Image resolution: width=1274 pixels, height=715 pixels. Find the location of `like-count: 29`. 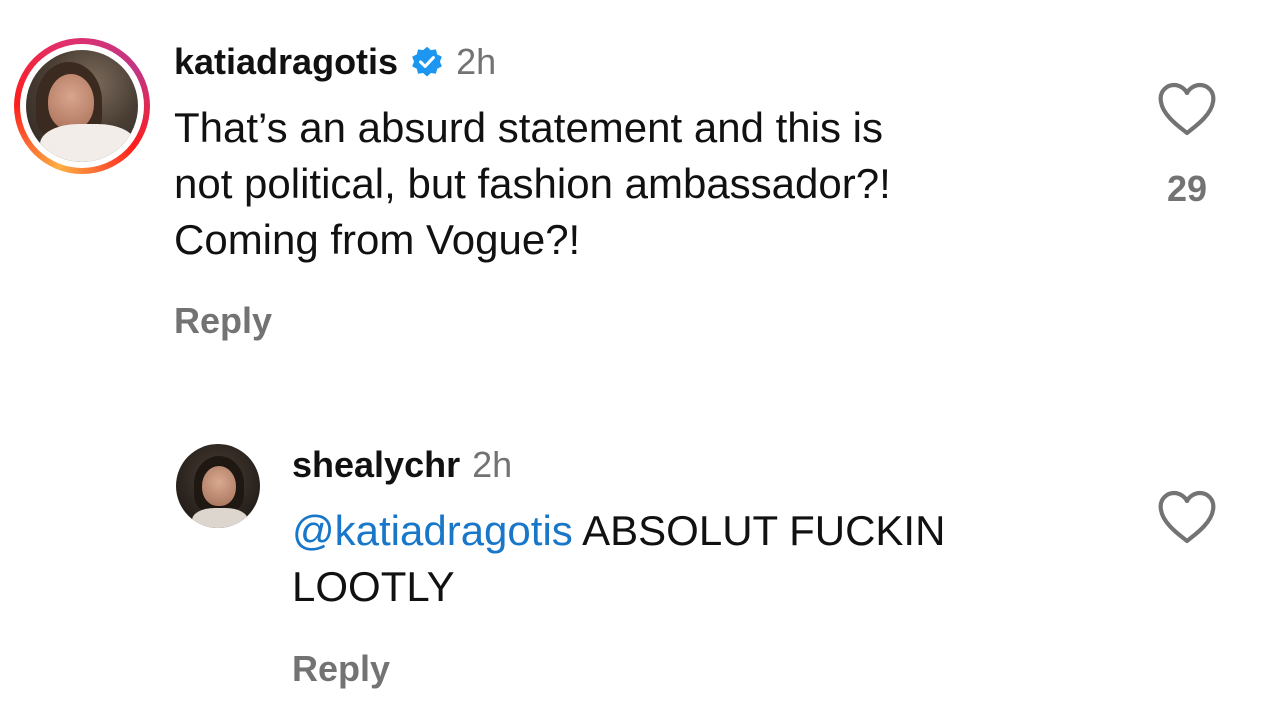

like-count: 29 is located at coordinates (1187, 188).